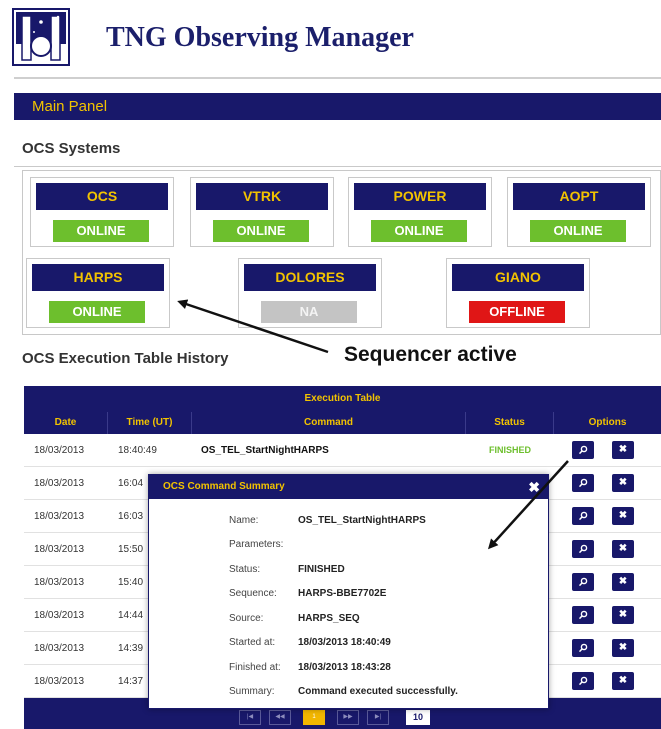 This screenshot has width=661, height=729. Describe the element at coordinates (244, 520) in the screenshot. I see `field-label: Name:` at that location.